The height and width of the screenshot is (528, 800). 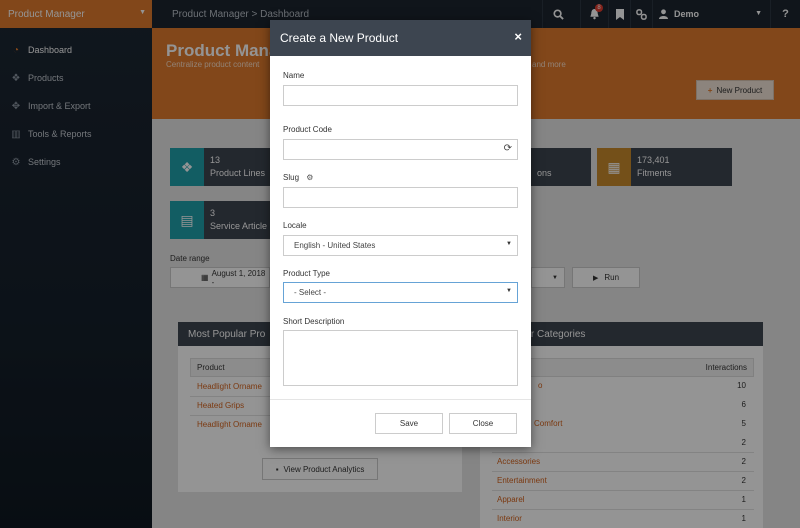 I want to click on slug-field, so click(x=400, y=197).